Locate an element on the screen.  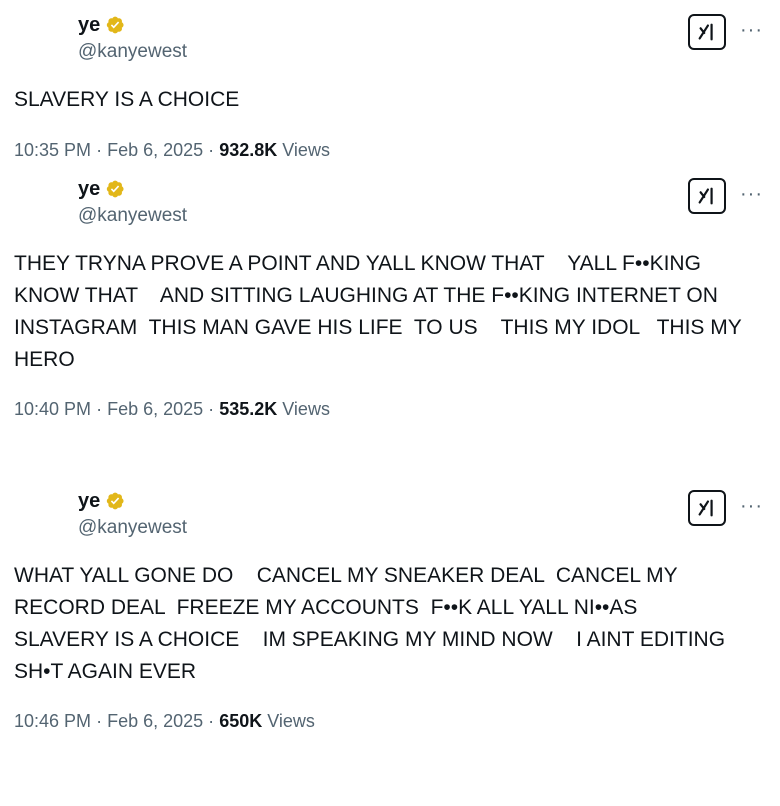
tweet-time: 10:40 PM is located at coordinates (52, 409).